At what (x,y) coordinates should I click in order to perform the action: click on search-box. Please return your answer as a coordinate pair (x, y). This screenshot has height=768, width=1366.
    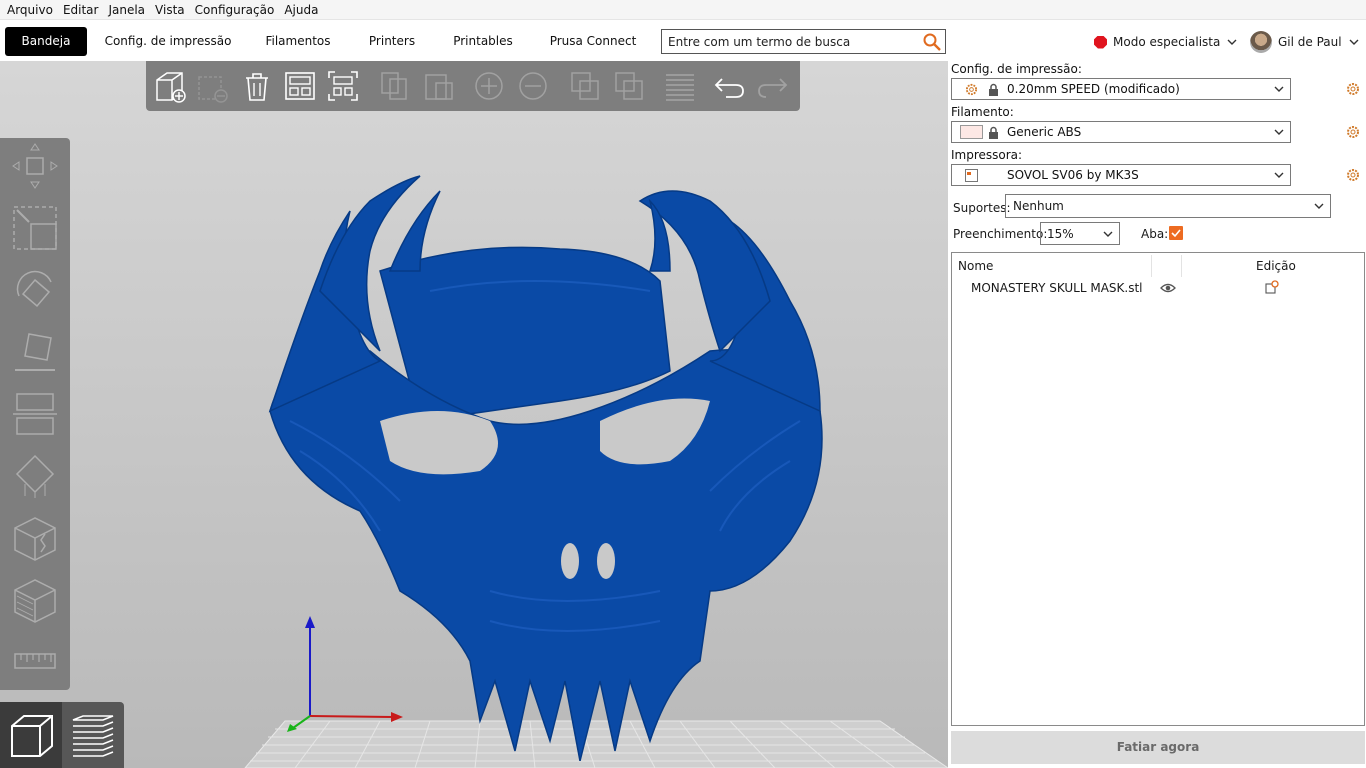
    Looking at the image, I should click on (803, 41).